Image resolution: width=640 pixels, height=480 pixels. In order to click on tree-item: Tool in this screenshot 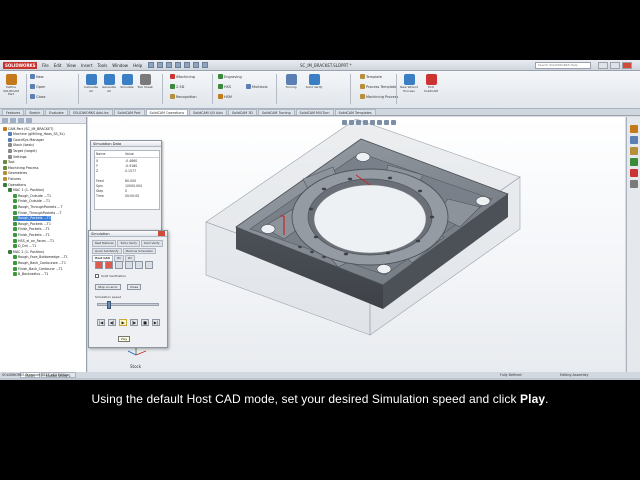, I will do `click(8, 162)`.